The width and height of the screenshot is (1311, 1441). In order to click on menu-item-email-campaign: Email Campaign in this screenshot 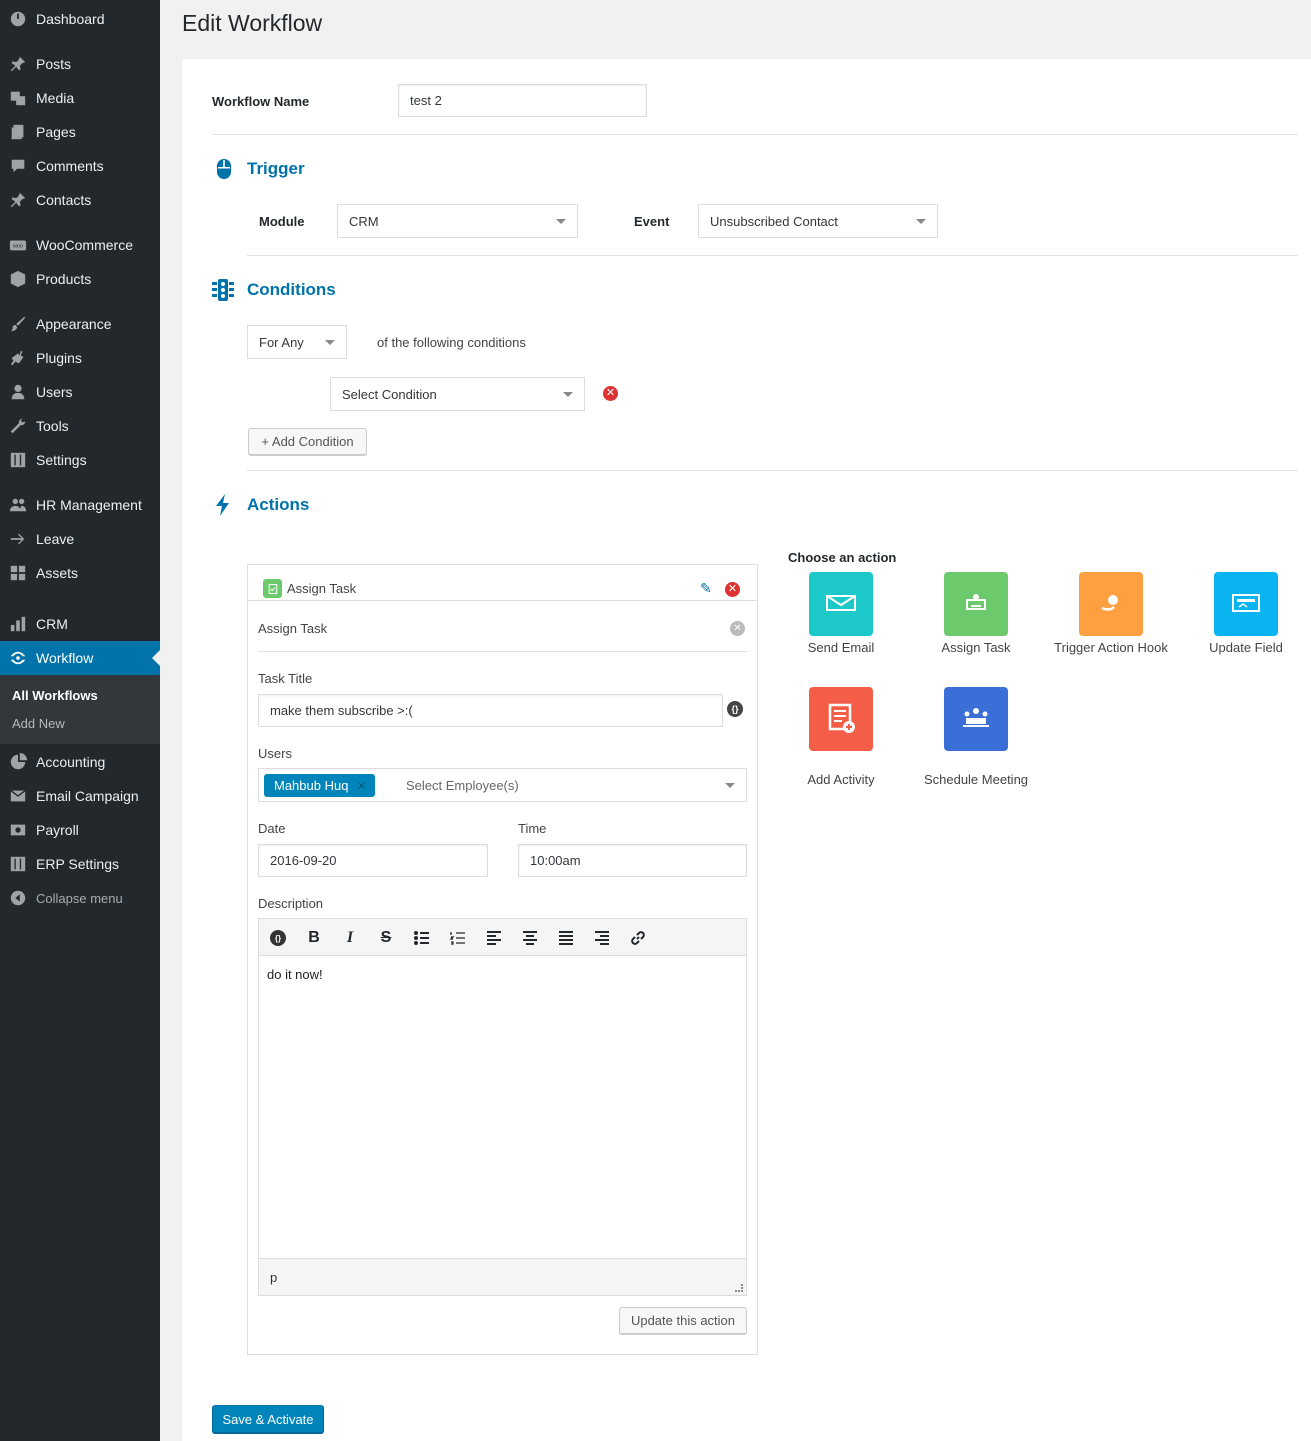, I will do `click(80, 796)`.